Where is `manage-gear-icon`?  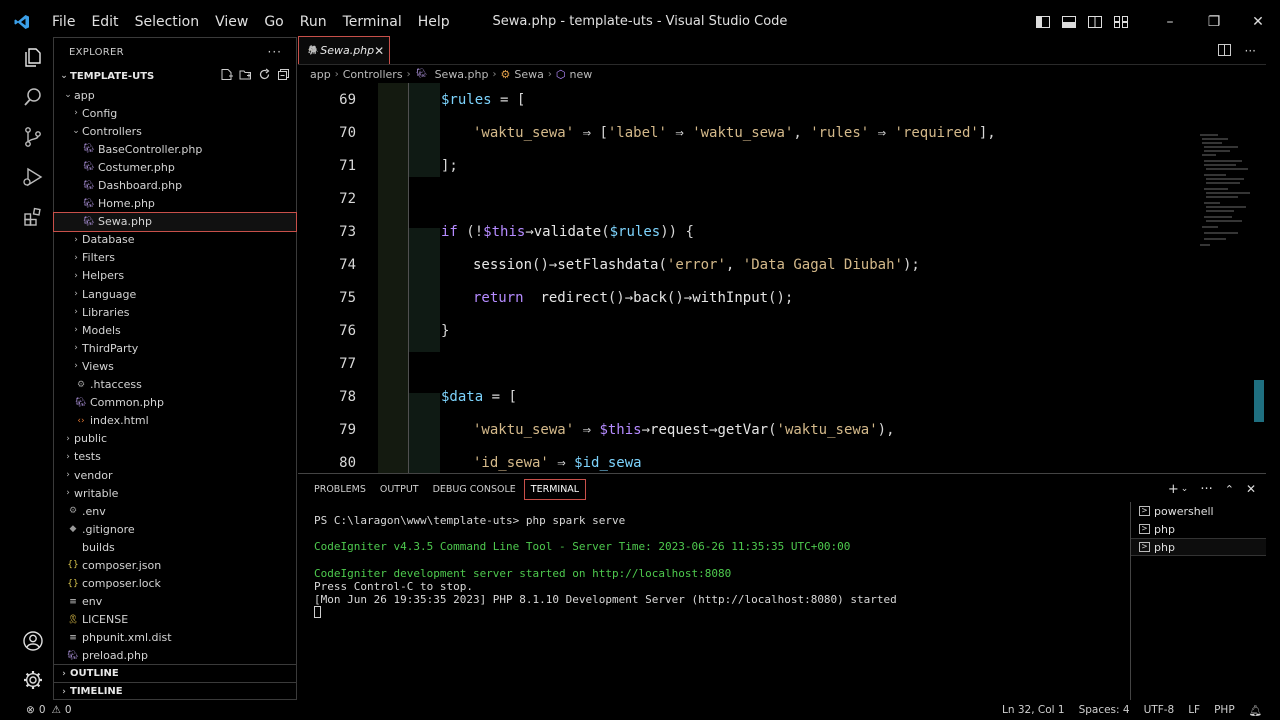
manage-gear-icon is located at coordinates (33, 680).